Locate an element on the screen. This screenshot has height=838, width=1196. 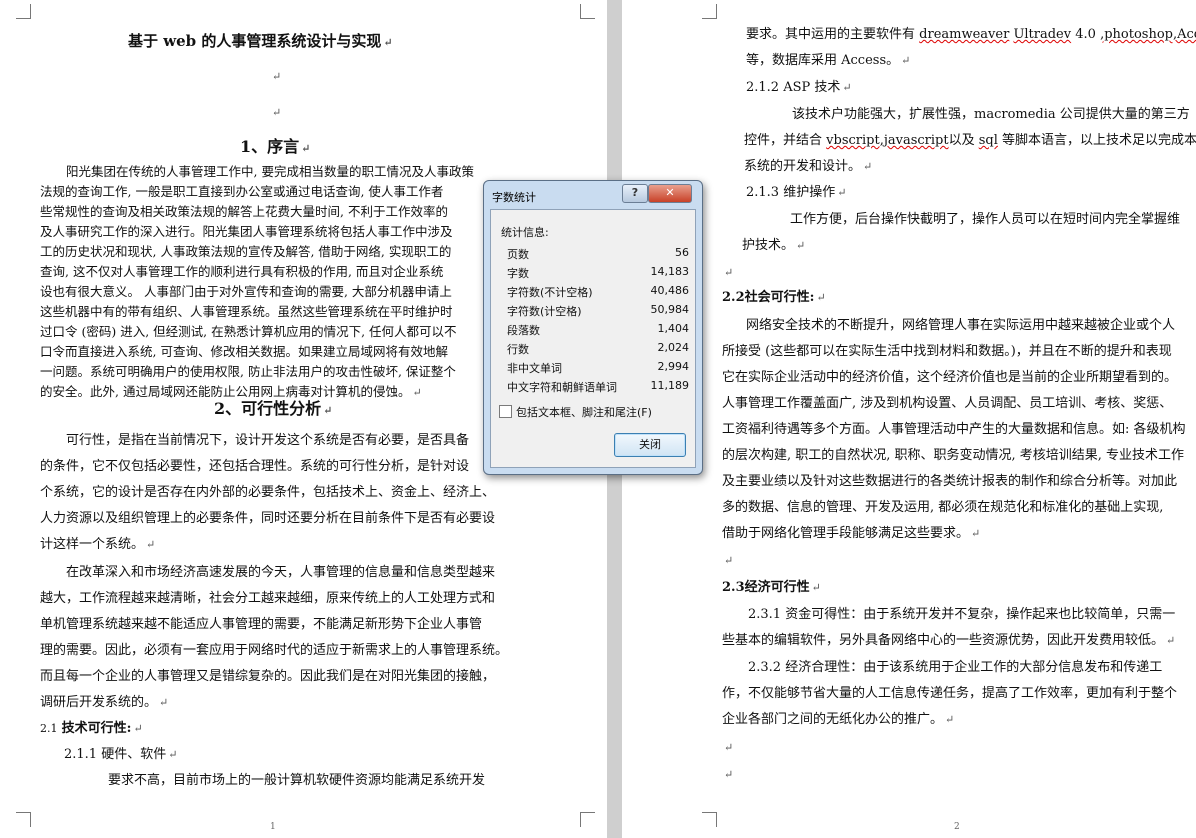
stat-row: 中文字符和朝鲜语单词 11,189 is located at coordinates (598, 388).